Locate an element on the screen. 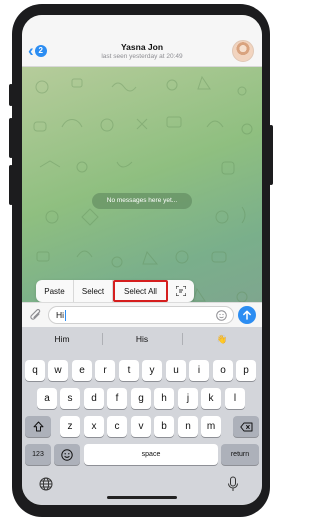  unread-badge: 2 is located at coordinates (40, 51).